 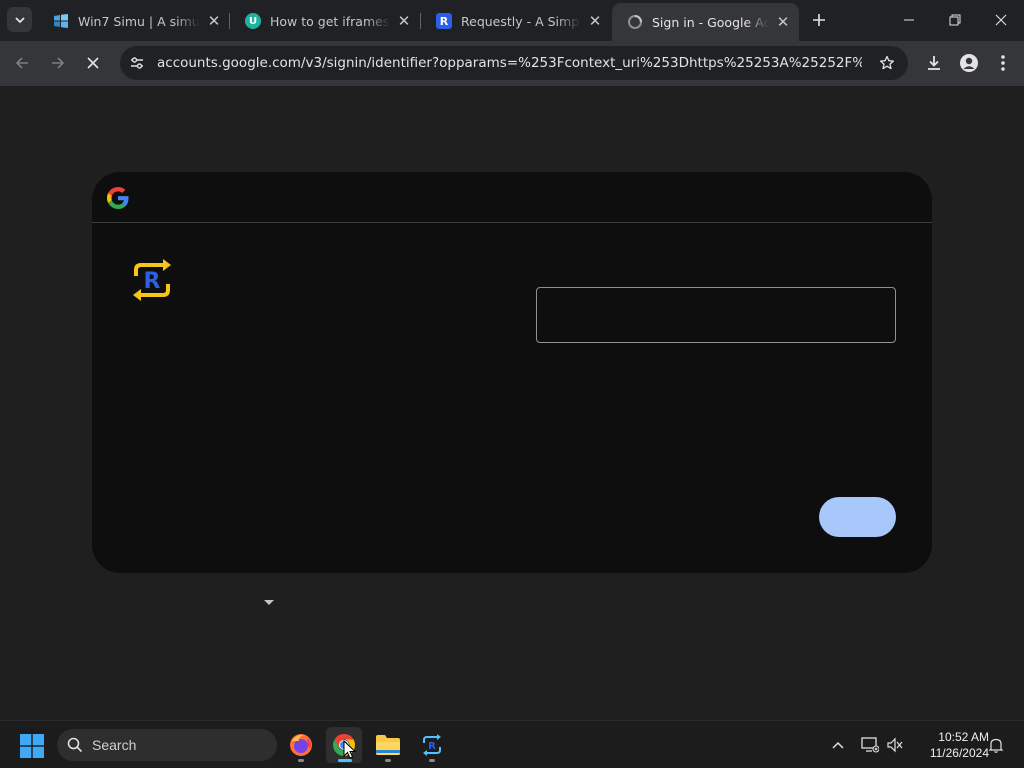 What do you see at coordinates (75, 745) in the screenshot?
I see `search-icon` at bounding box center [75, 745].